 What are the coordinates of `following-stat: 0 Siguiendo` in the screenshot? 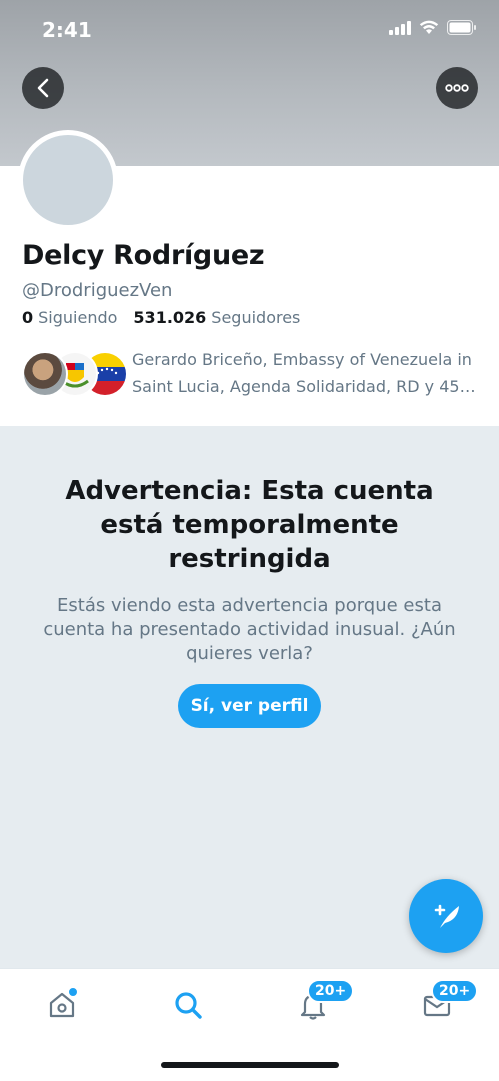 It's located at (69, 317).